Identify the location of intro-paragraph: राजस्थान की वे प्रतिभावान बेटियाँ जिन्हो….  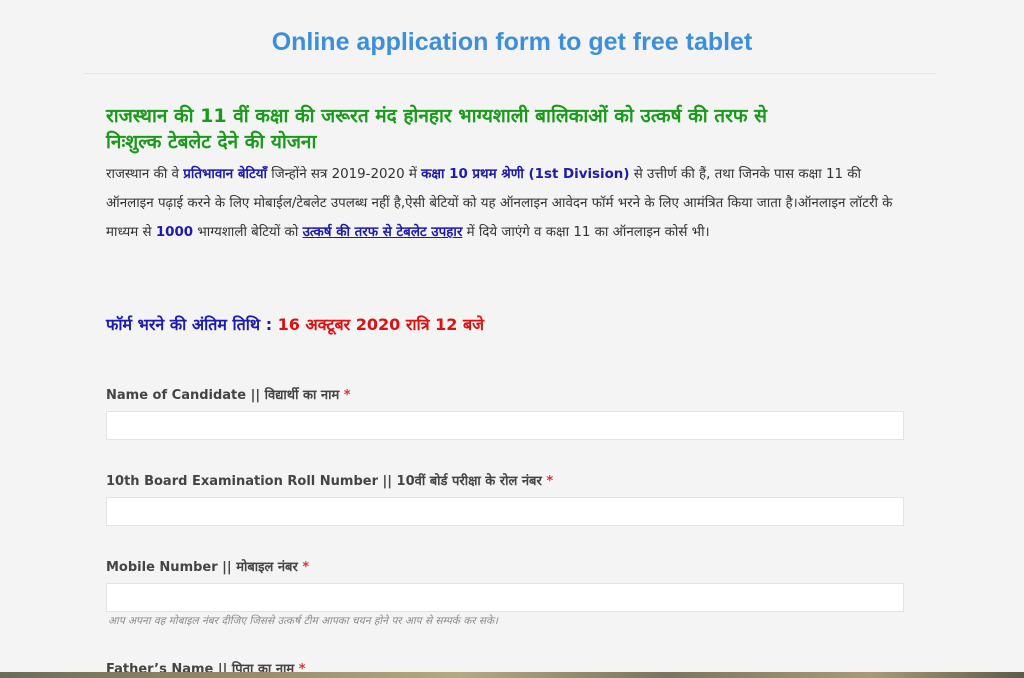
(506, 203).